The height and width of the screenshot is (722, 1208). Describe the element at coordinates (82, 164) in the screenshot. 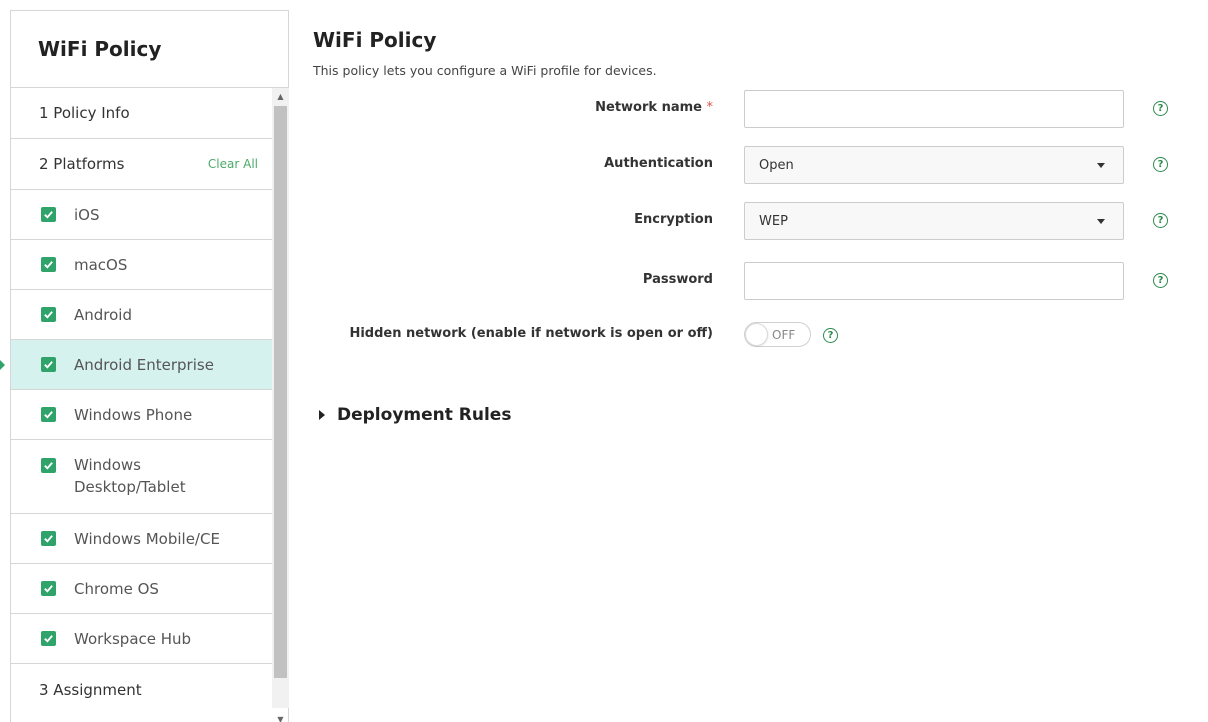

I see `step-platforms-label: 2 Platforms` at that location.